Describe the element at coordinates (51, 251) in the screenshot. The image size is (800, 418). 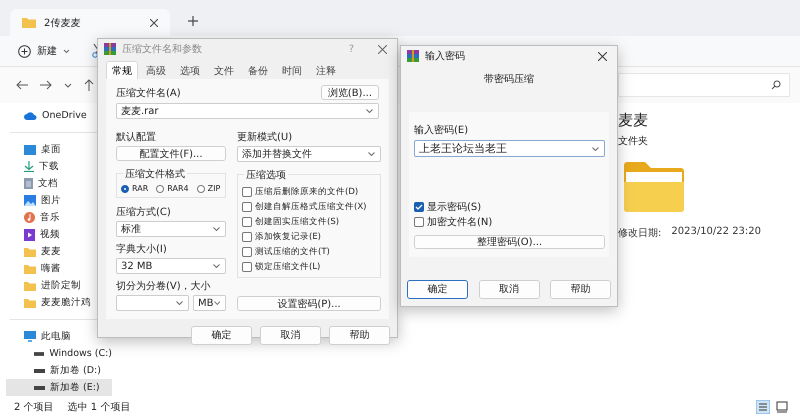
I see `sidebar-label: 麦麦` at that location.